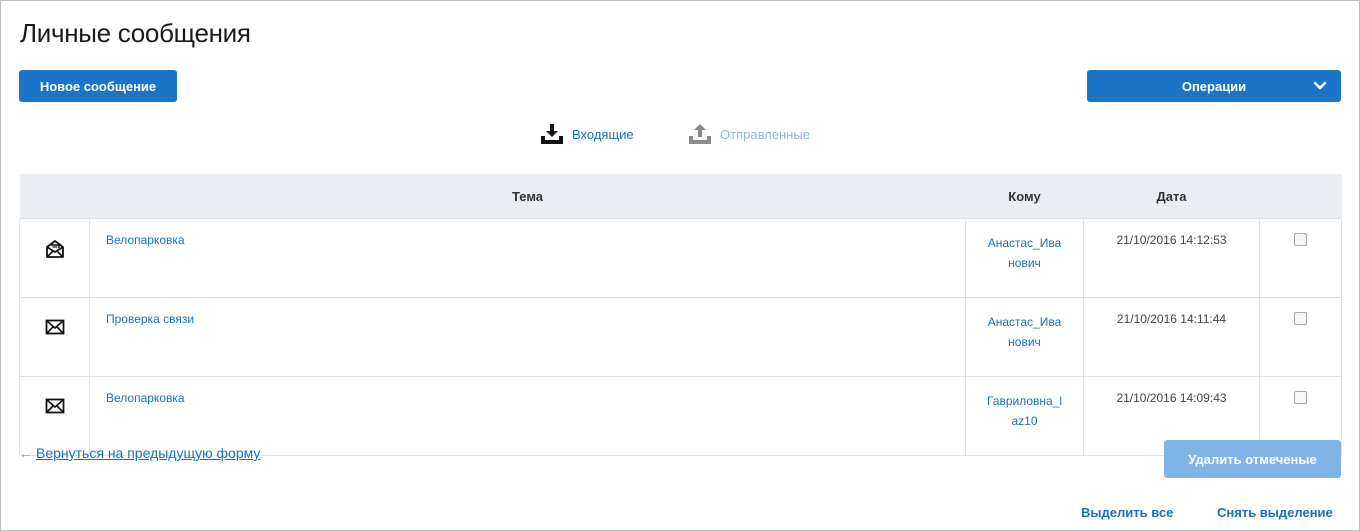  What do you see at coordinates (26, 453) in the screenshot?
I see `back-arrow-icon: ←` at bounding box center [26, 453].